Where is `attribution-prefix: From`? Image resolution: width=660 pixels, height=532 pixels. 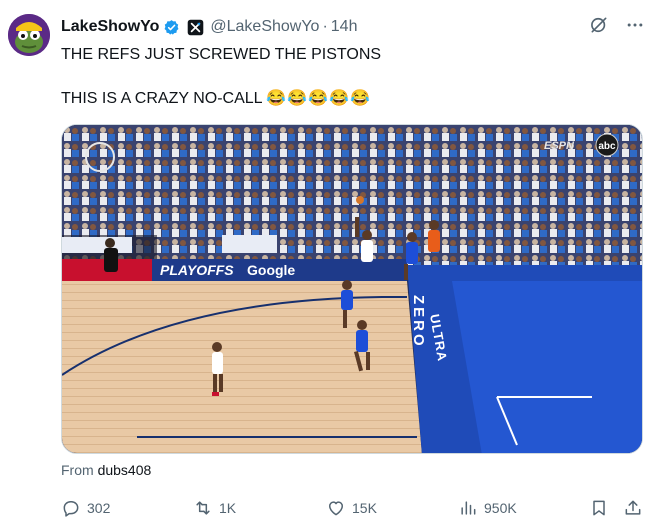 attribution-prefix: From is located at coordinates (79, 470).